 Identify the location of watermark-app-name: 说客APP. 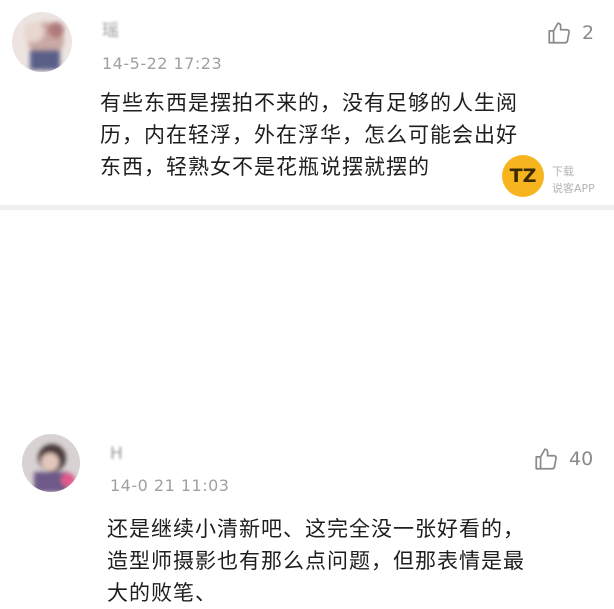
(573, 188).